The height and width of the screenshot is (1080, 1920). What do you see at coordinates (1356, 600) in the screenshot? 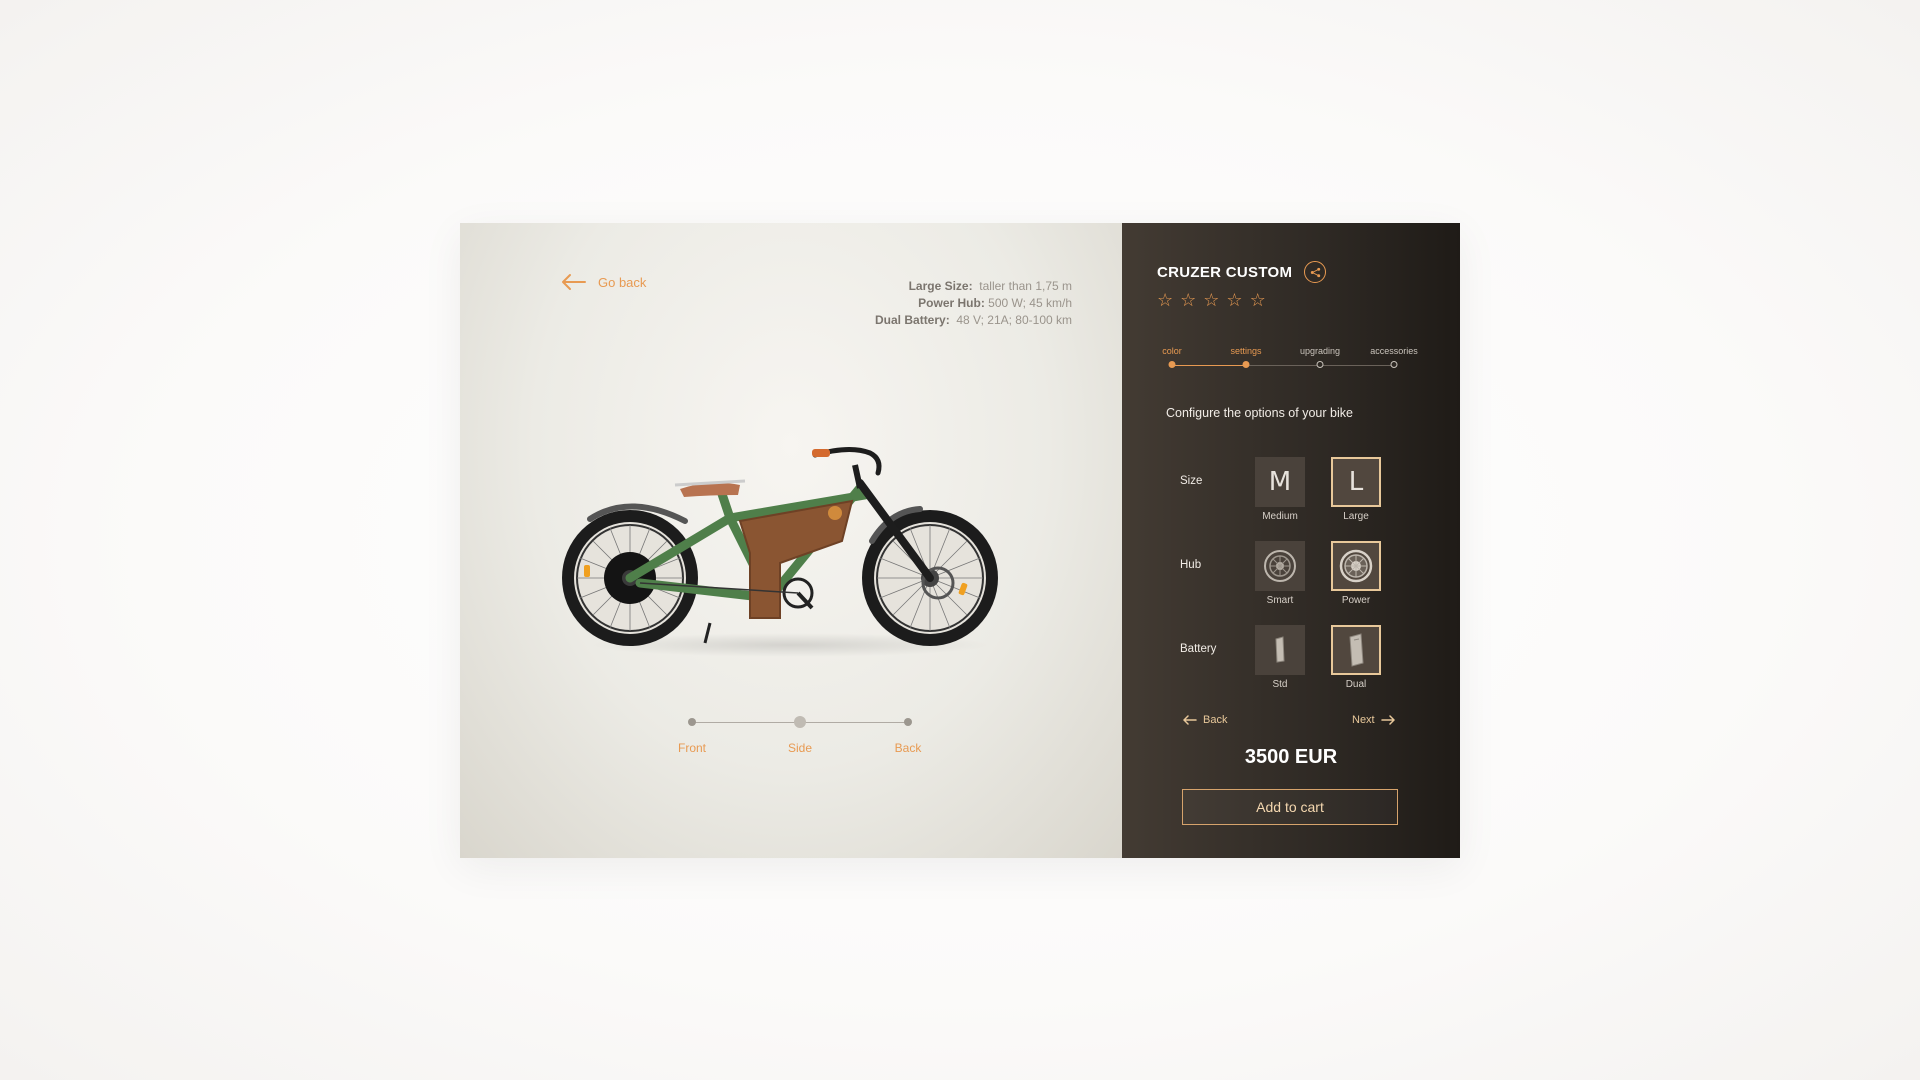
I see `option-caption: Power` at bounding box center [1356, 600].